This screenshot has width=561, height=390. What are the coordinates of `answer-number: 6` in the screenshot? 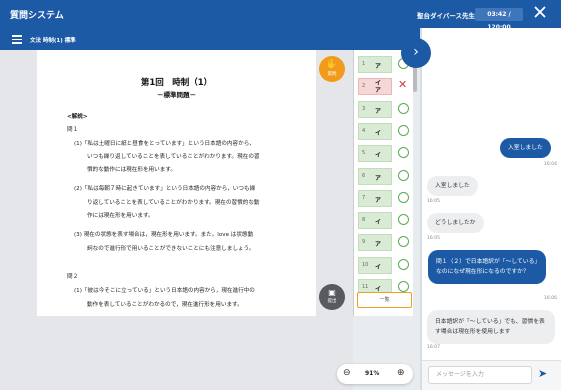 It's located at (364, 175).